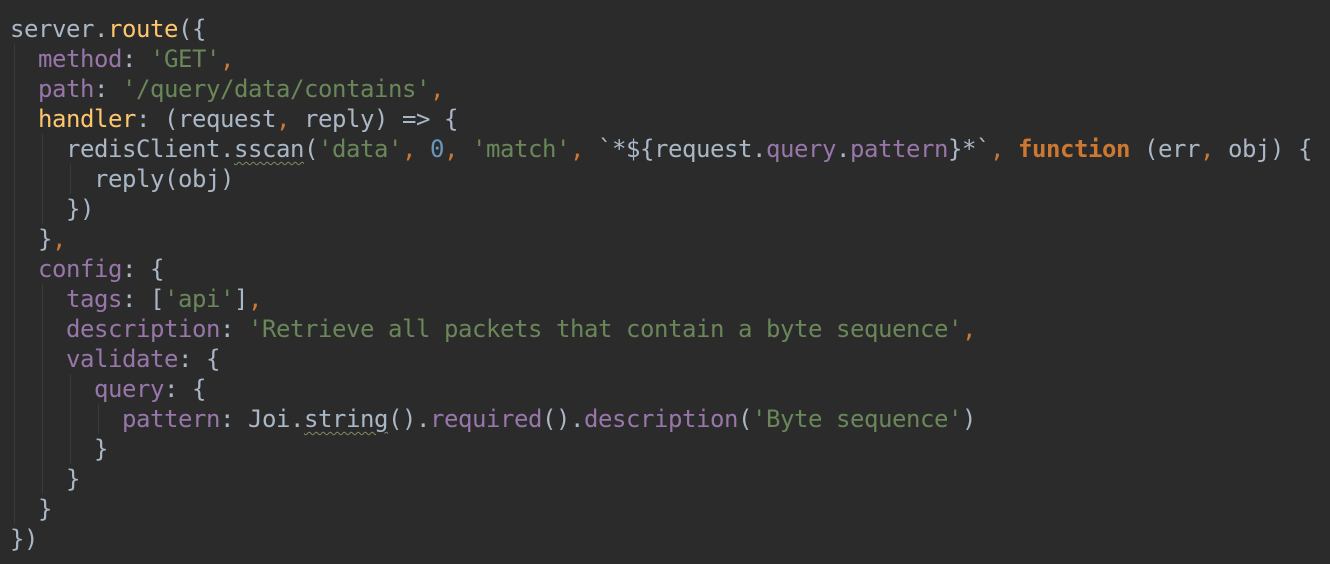 Image resolution: width=1330 pixels, height=564 pixels. Describe the element at coordinates (665, 359) in the screenshot. I see `code-line: validate: {` at that location.